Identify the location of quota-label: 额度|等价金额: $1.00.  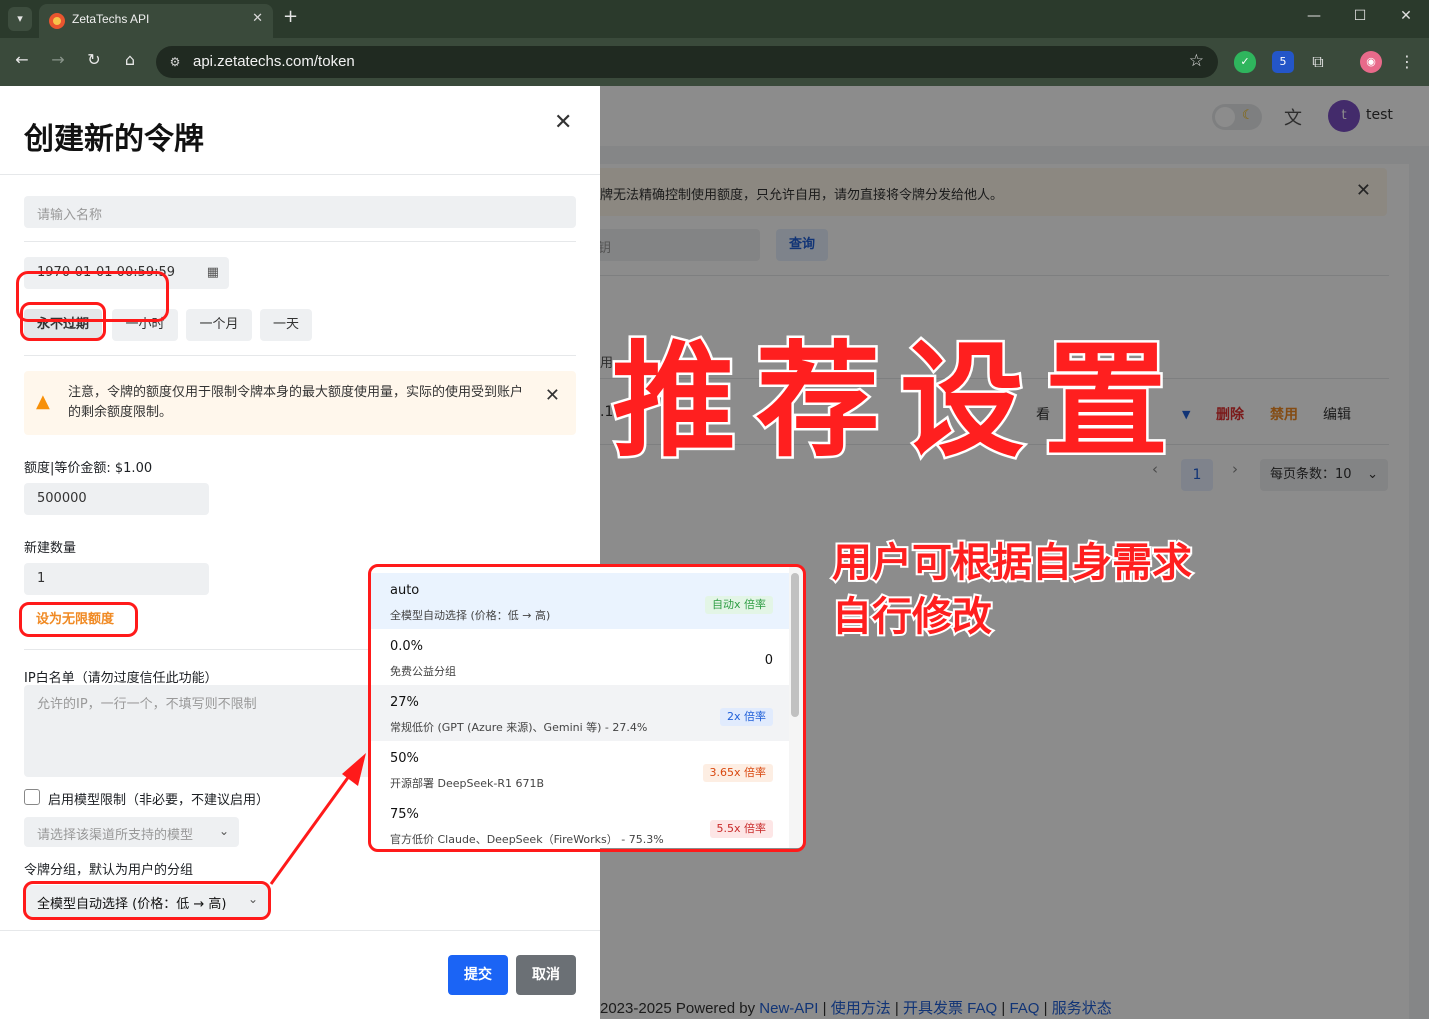
(88, 468).